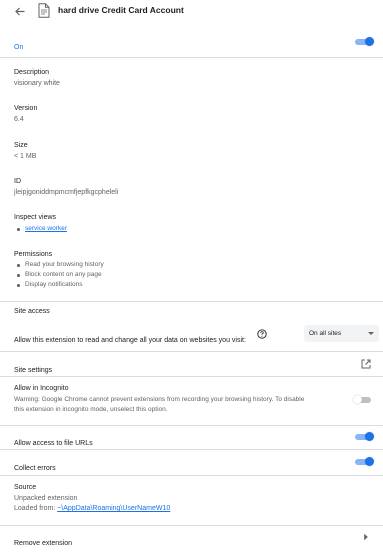 The width and height of the screenshot is (383, 557). I want to click on collect-errors-label: Collect errors, so click(35, 468).